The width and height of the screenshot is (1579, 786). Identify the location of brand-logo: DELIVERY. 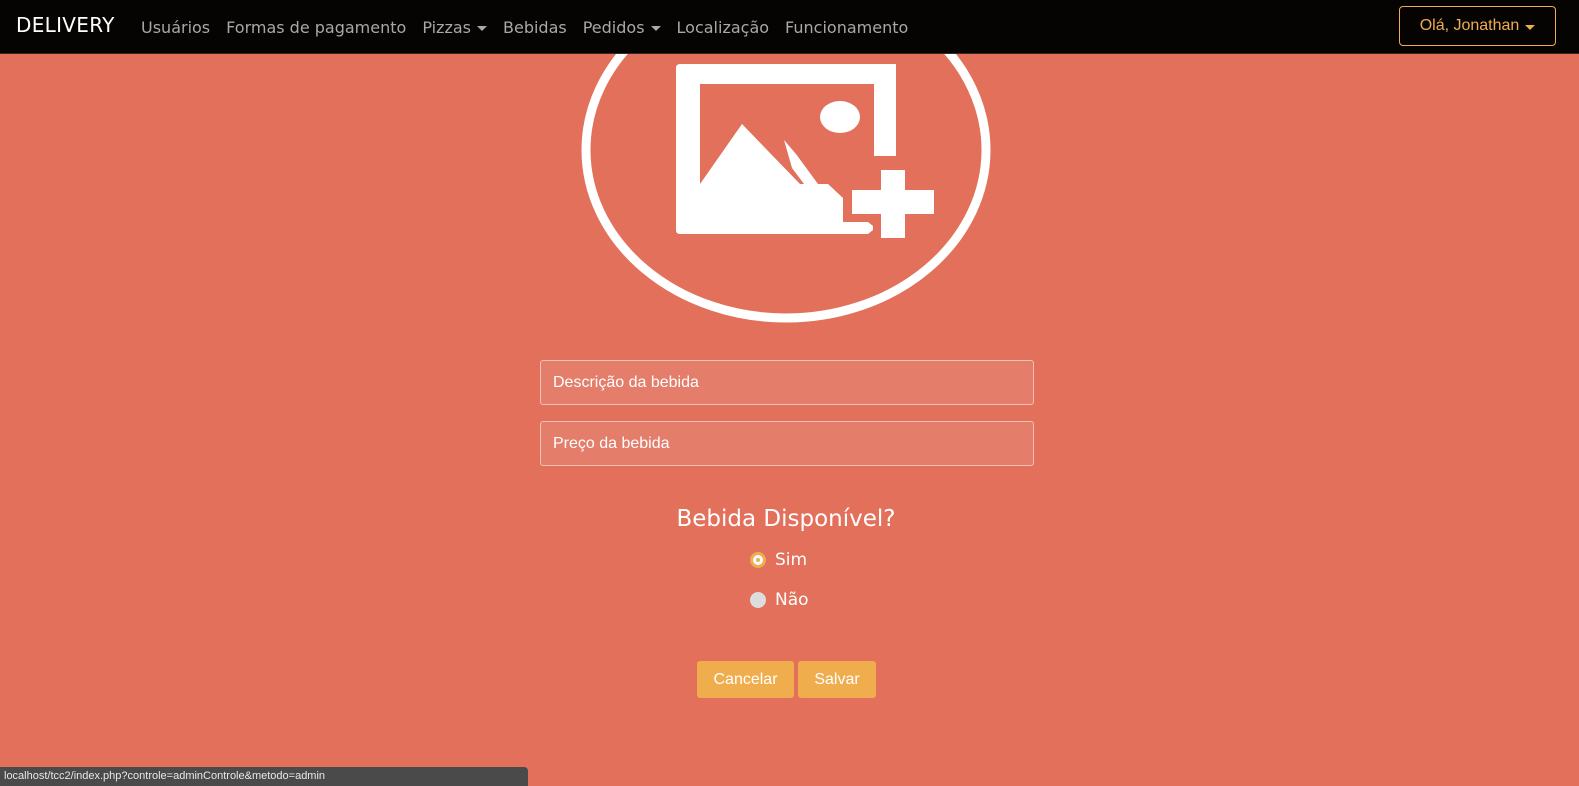
(65, 25).